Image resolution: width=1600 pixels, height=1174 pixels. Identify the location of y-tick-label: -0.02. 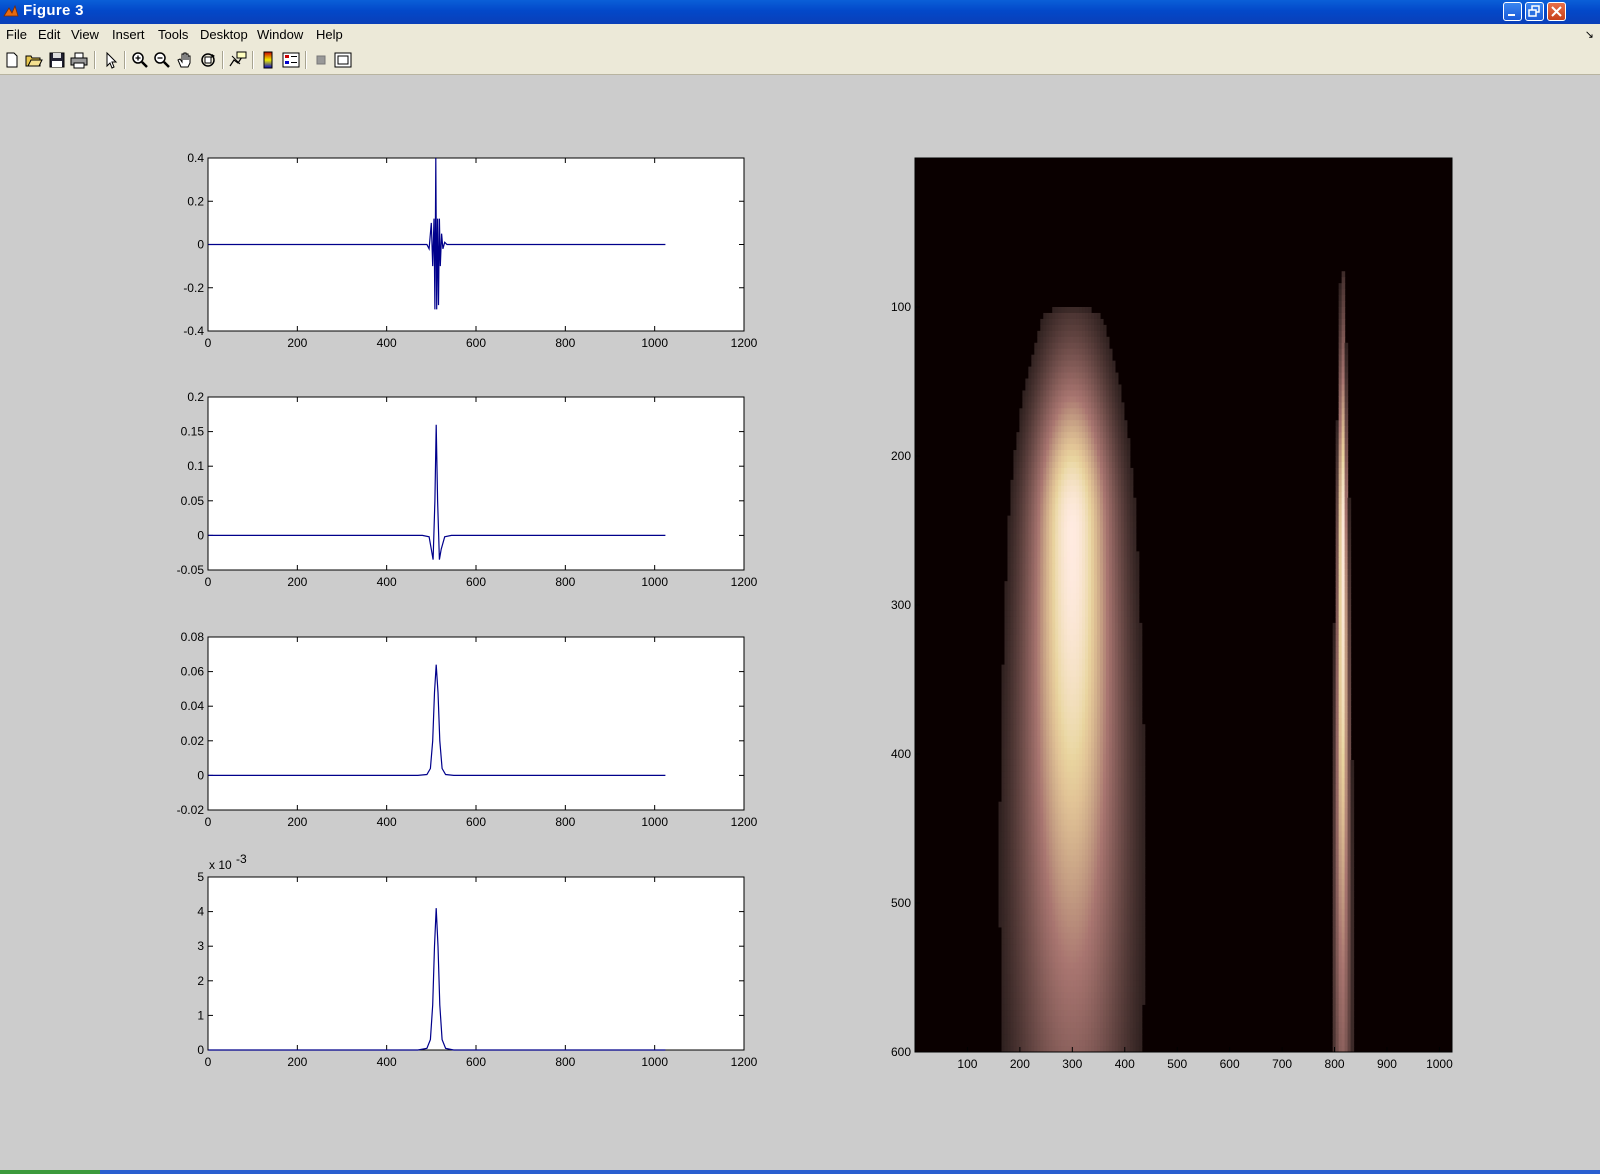
(191, 810).